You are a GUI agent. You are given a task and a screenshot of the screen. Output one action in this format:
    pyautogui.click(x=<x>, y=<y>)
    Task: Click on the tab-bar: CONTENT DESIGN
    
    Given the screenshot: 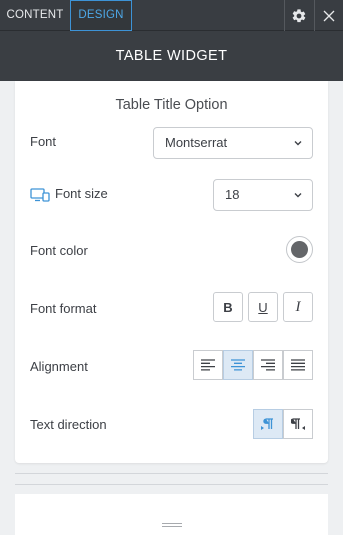 What is the action you would take?
    pyautogui.click(x=171, y=15)
    